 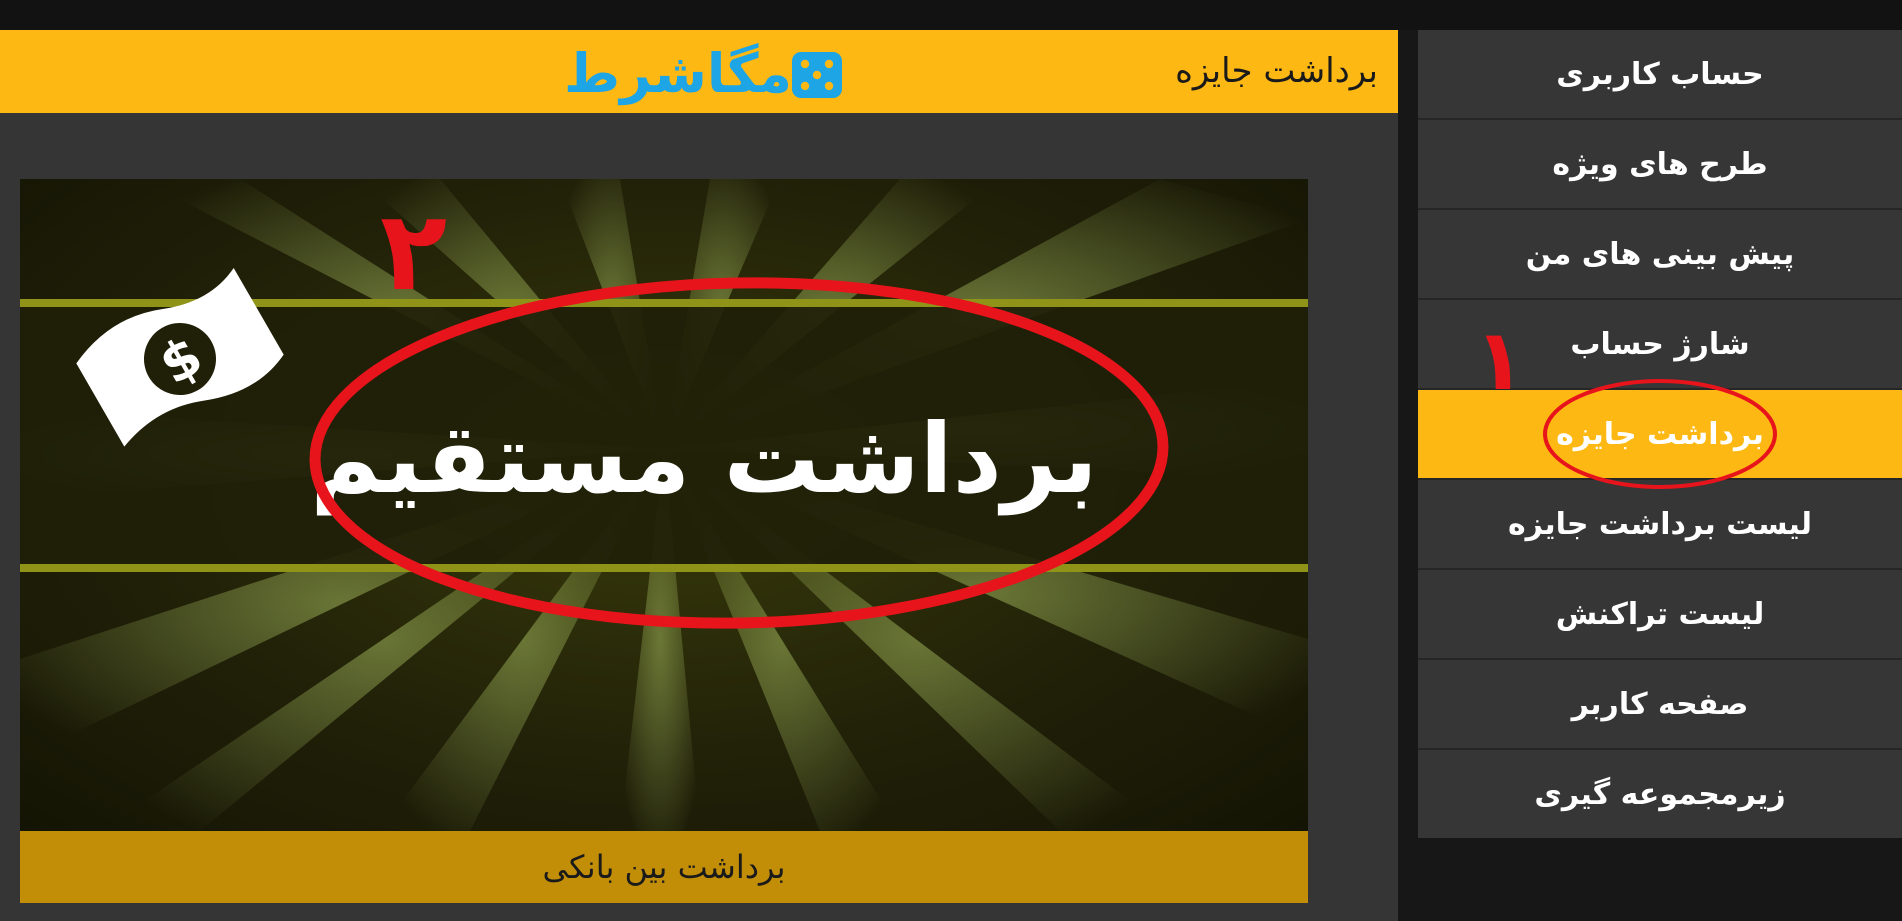 I want to click on sidebar-item-label: طرح های ویژه, so click(x=1660, y=164).